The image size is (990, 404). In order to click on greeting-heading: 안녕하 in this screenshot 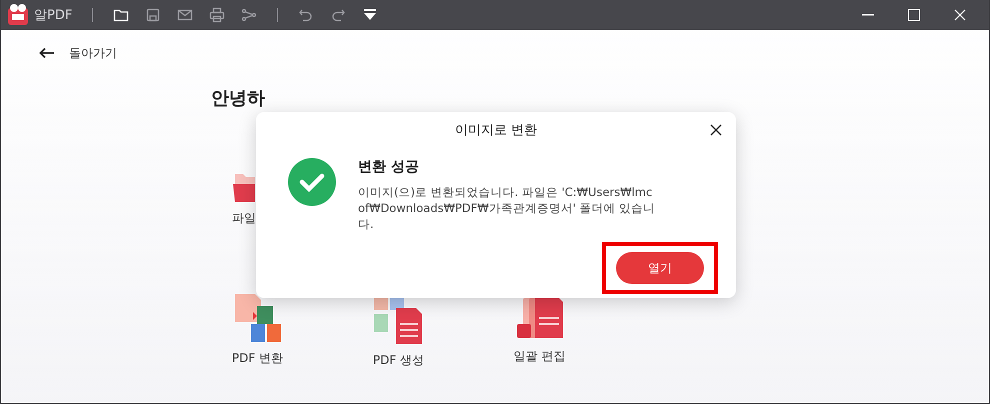, I will do `click(238, 98)`.